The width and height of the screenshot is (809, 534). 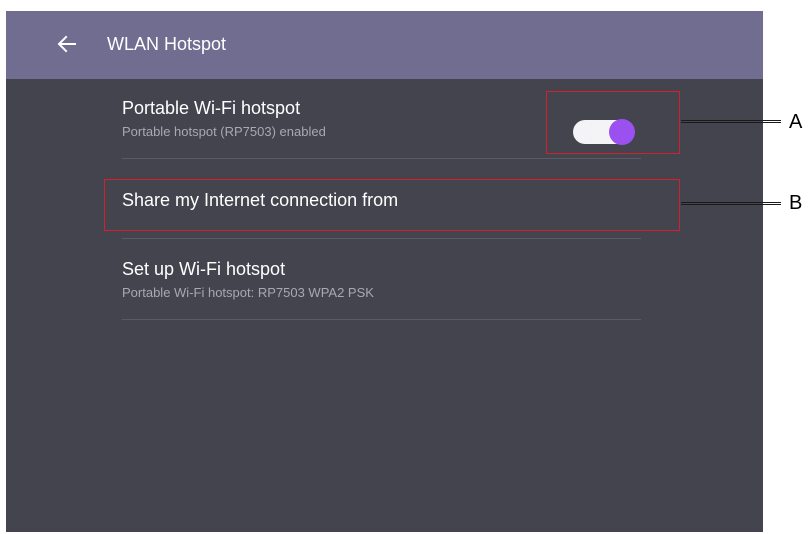 What do you see at coordinates (384, 45) in the screenshot?
I see `app-bar: WLAN Hotspot` at bounding box center [384, 45].